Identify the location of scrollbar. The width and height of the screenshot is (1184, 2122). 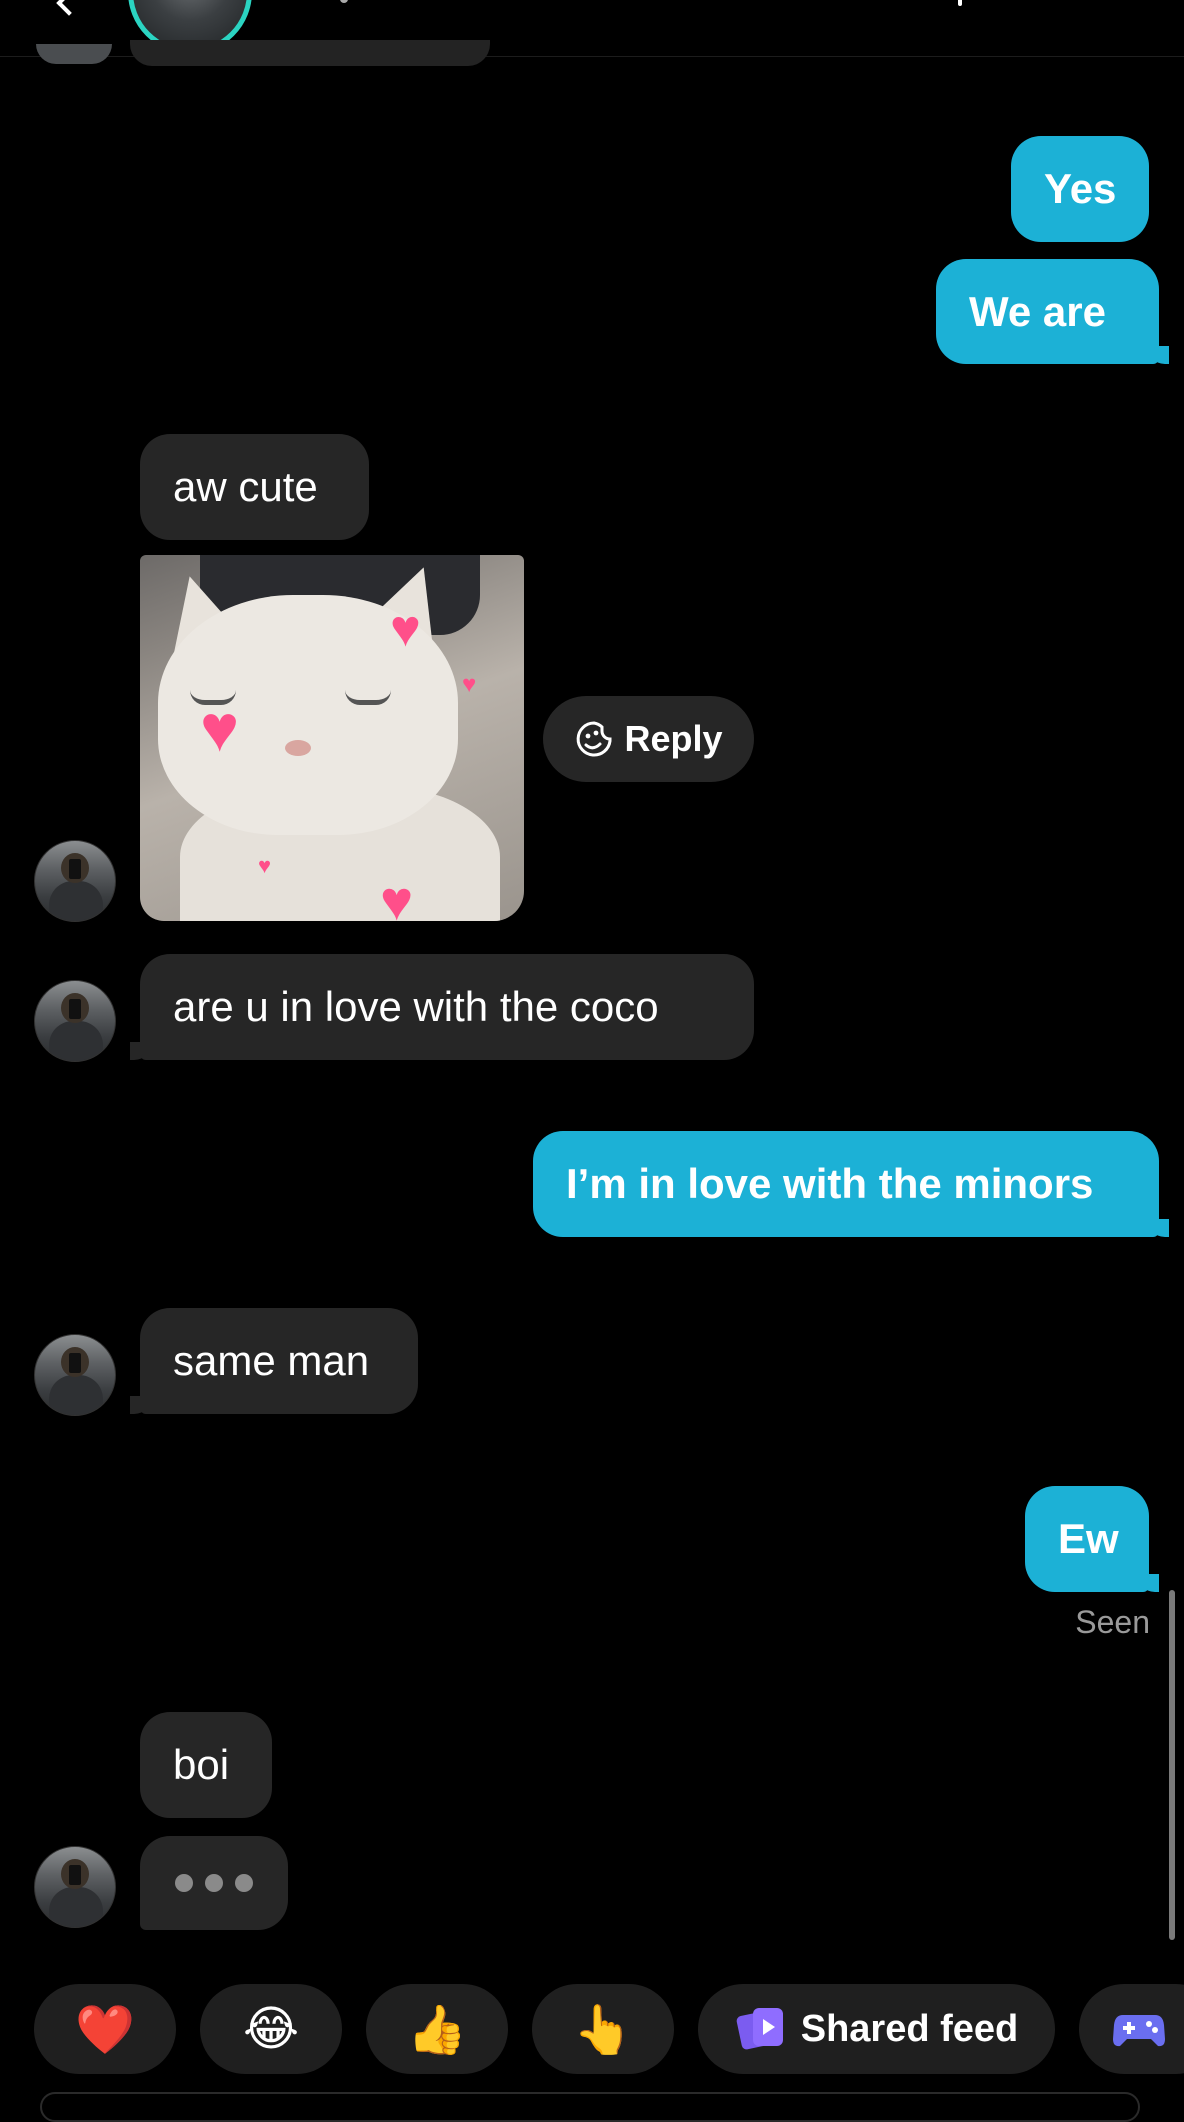
(1172, 1765).